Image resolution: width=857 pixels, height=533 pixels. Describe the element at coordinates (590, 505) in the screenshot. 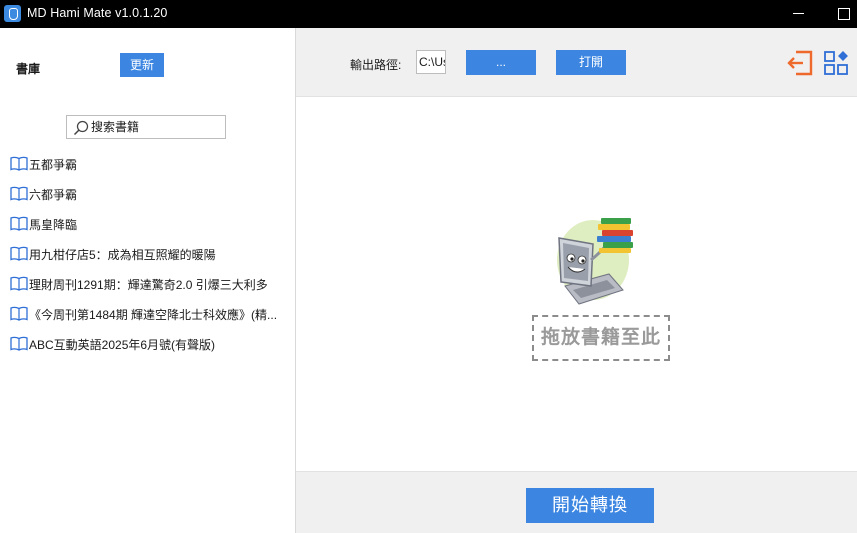

I see `start-convert-button: 開始轉換` at that location.